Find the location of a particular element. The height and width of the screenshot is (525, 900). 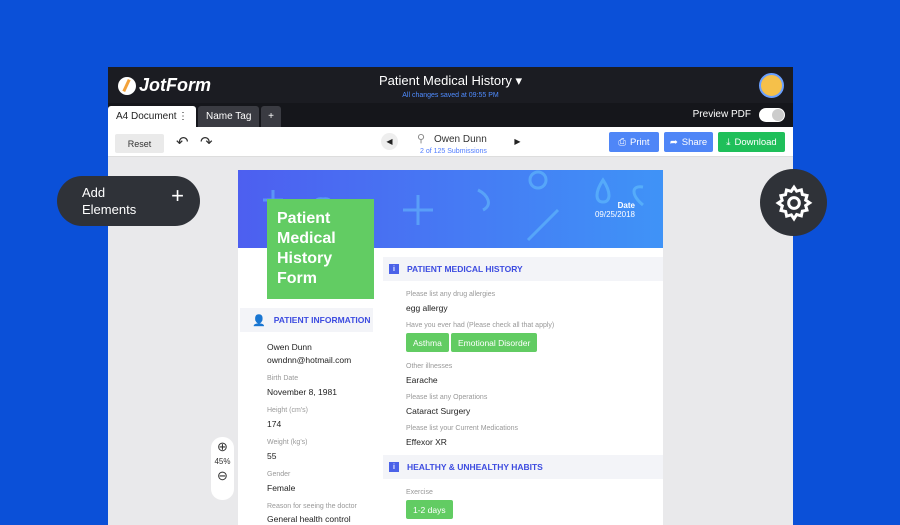

patient-email: owndnn@hotmail.com is located at coordinates (309, 360).